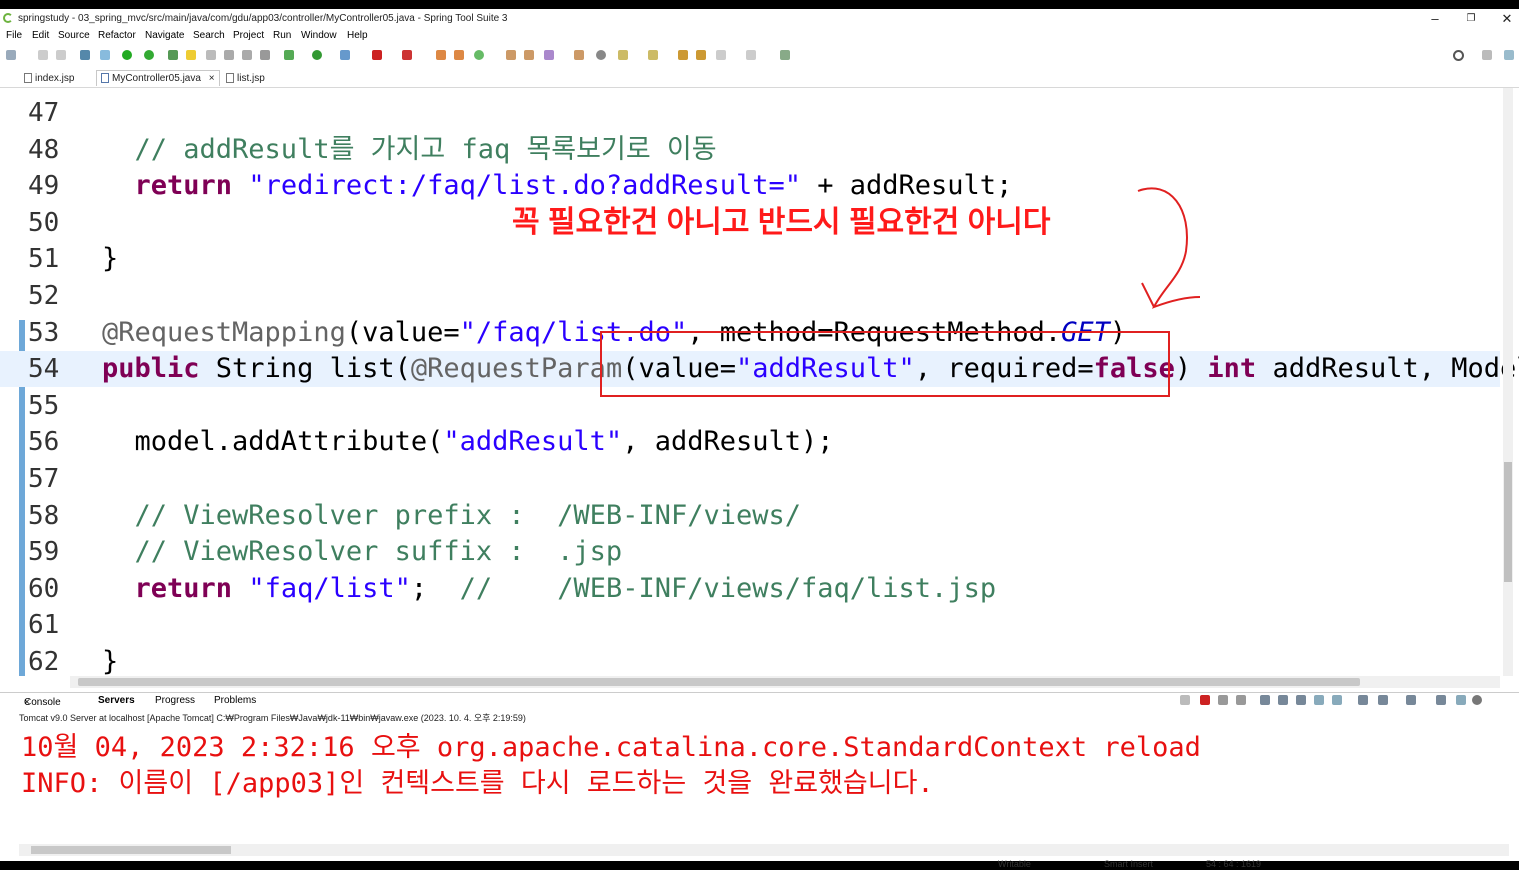  I want to click on scroll-lock-icon, so click(1283, 700).